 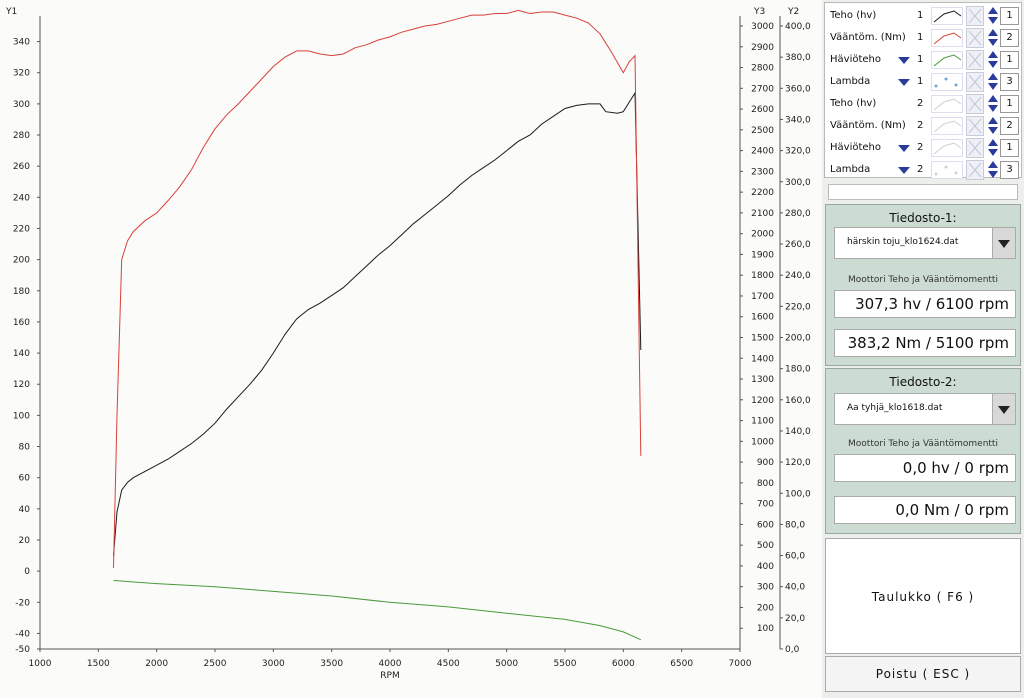 I want to click on x-tick-label: 4500, so click(x=448, y=664).